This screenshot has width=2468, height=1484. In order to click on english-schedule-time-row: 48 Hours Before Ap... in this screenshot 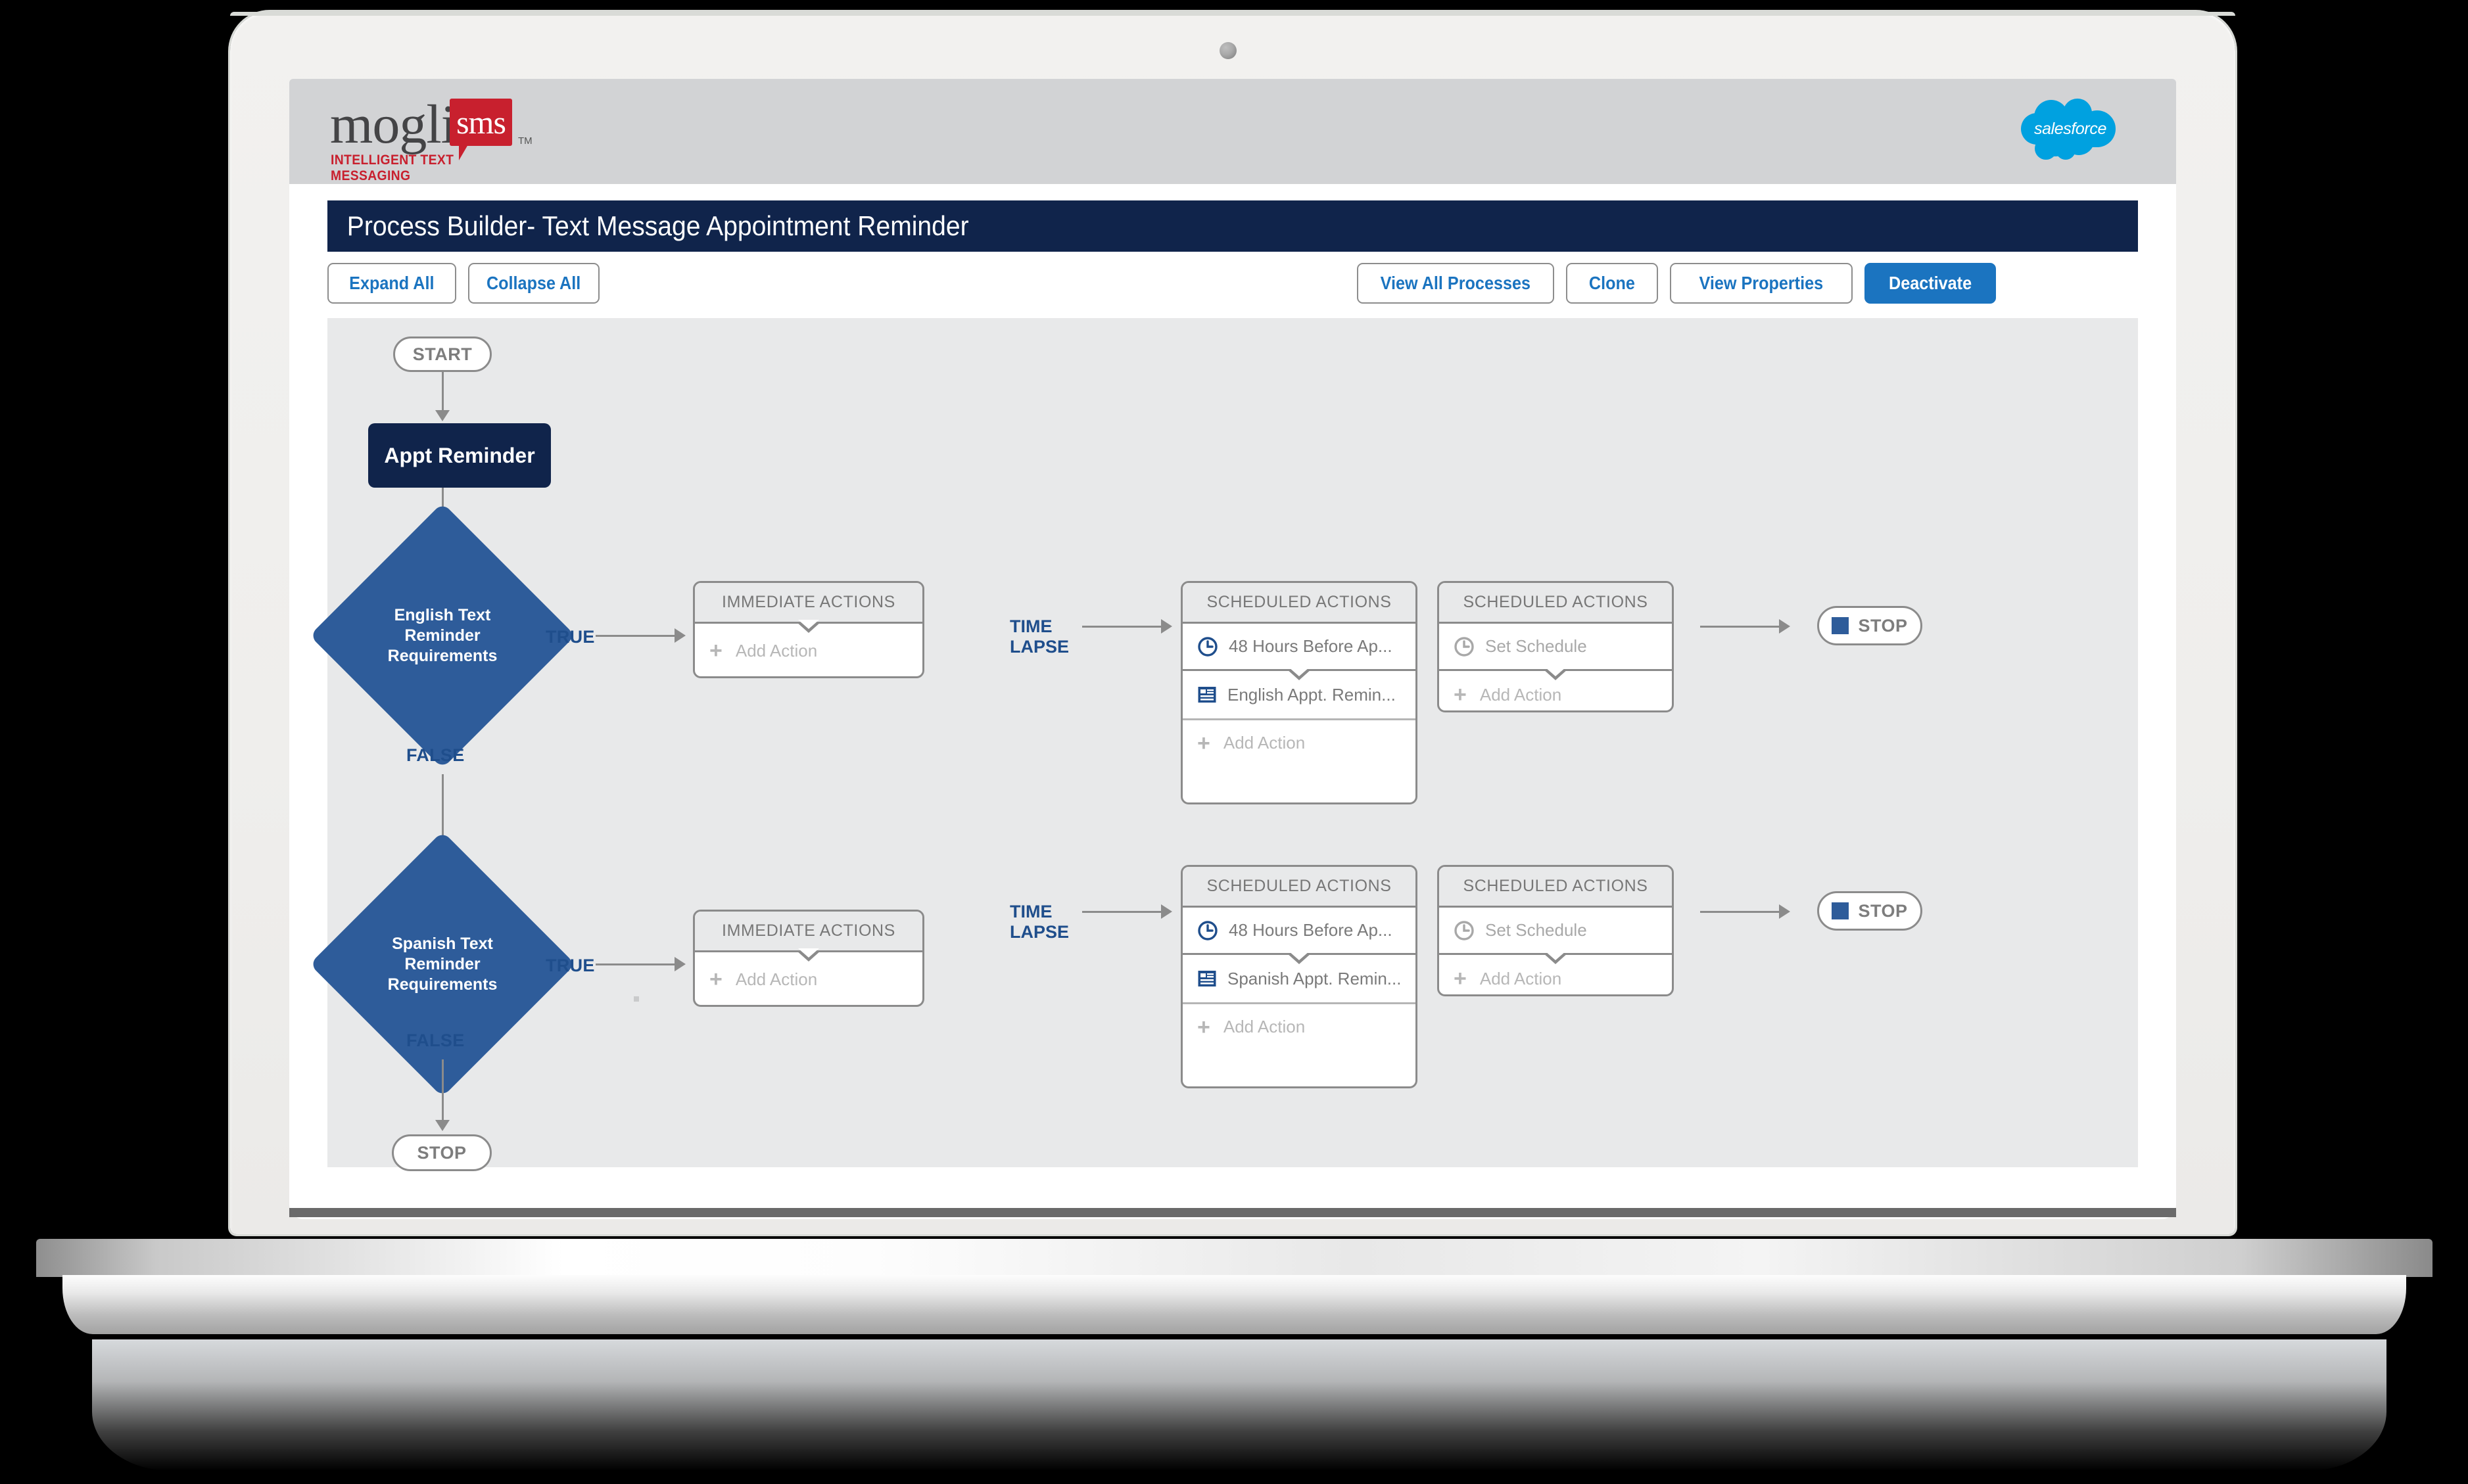, I will do `click(1299, 652)`.